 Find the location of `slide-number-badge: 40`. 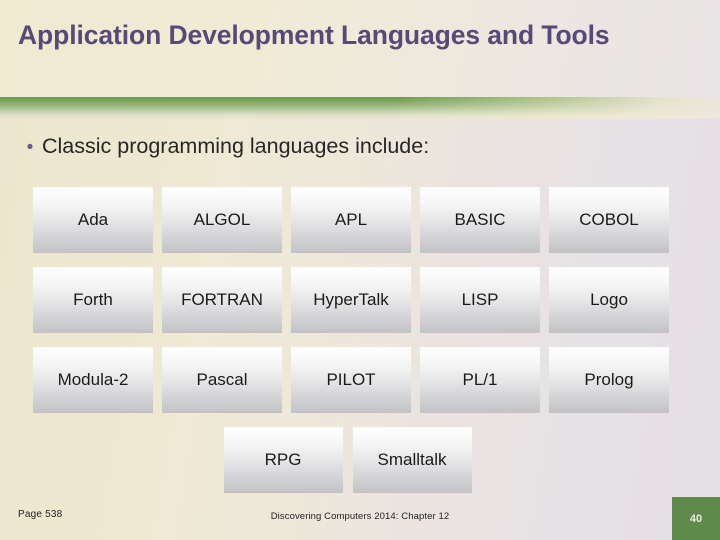

slide-number-badge: 40 is located at coordinates (696, 518).